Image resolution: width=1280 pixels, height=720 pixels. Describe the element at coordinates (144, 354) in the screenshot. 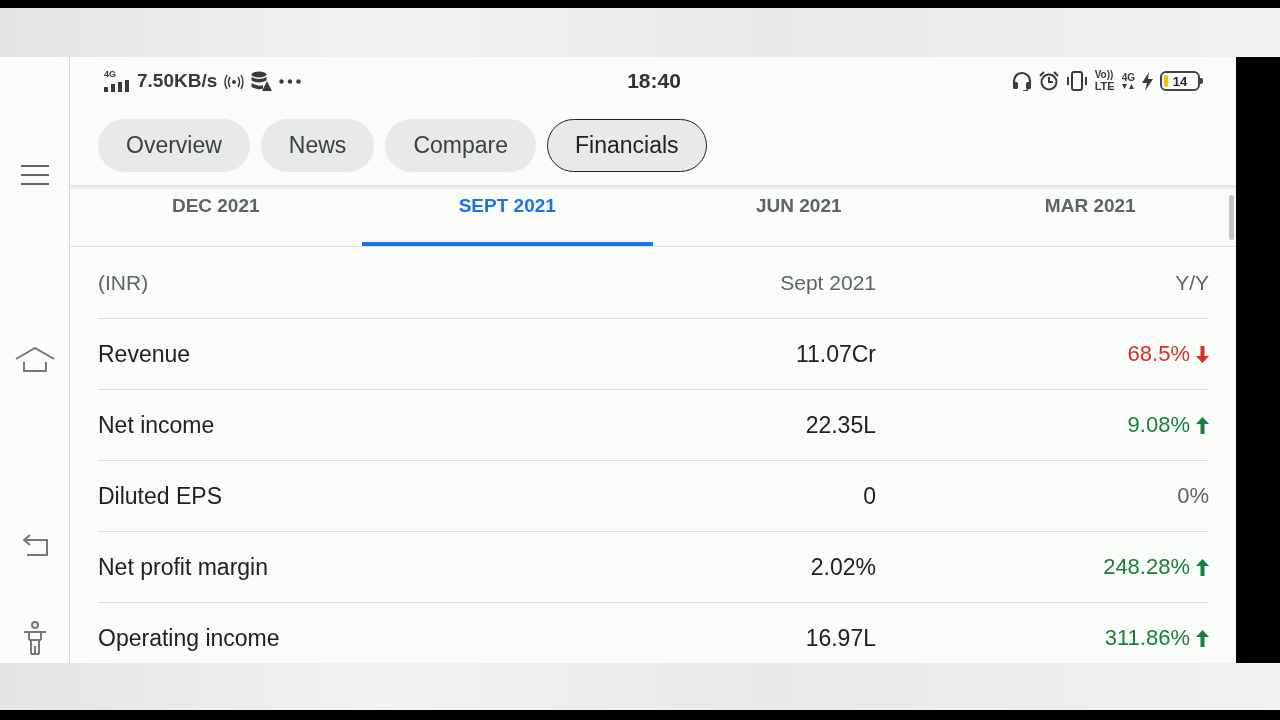

I see `row-label: Revenue` at that location.